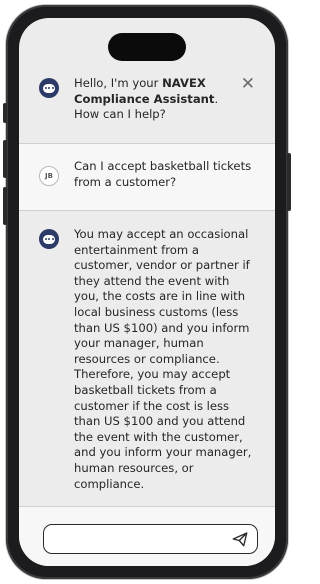 This screenshot has height=584, width=320. Describe the element at coordinates (216, 98) in the screenshot. I see `greeting-suffix: .` at that location.